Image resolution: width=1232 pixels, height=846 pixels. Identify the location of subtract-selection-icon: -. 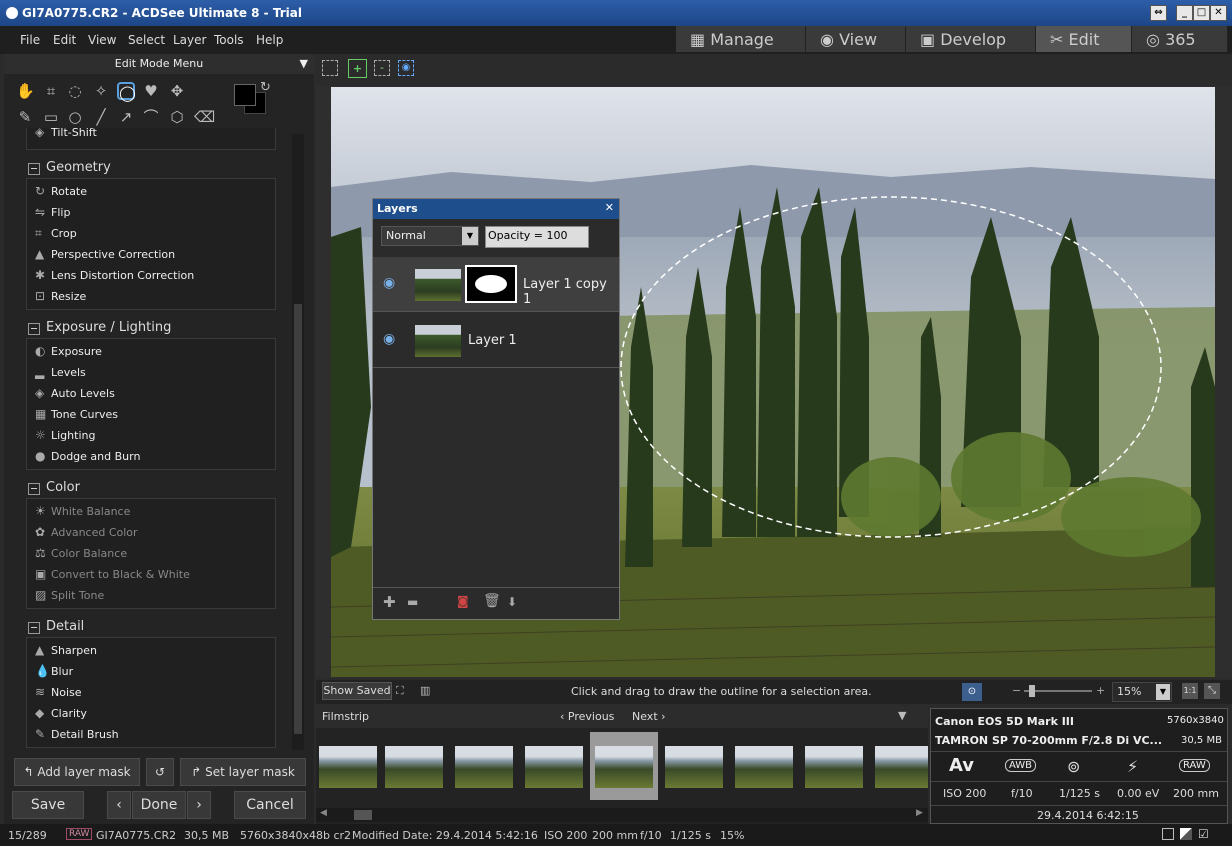
(382, 68).